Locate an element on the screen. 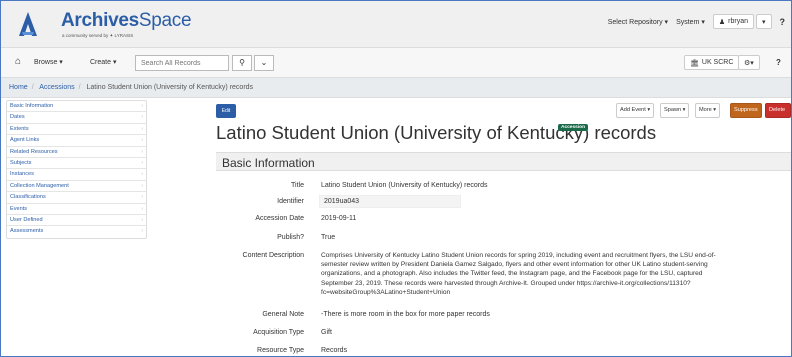 This screenshot has height=357, width=792. settings-menu-button: ⚙ ▾ is located at coordinates (749, 62).